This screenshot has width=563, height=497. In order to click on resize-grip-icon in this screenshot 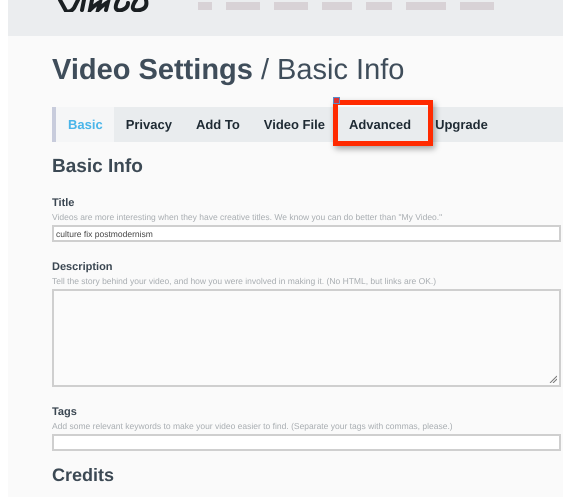, I will do `click(553, 379)`.